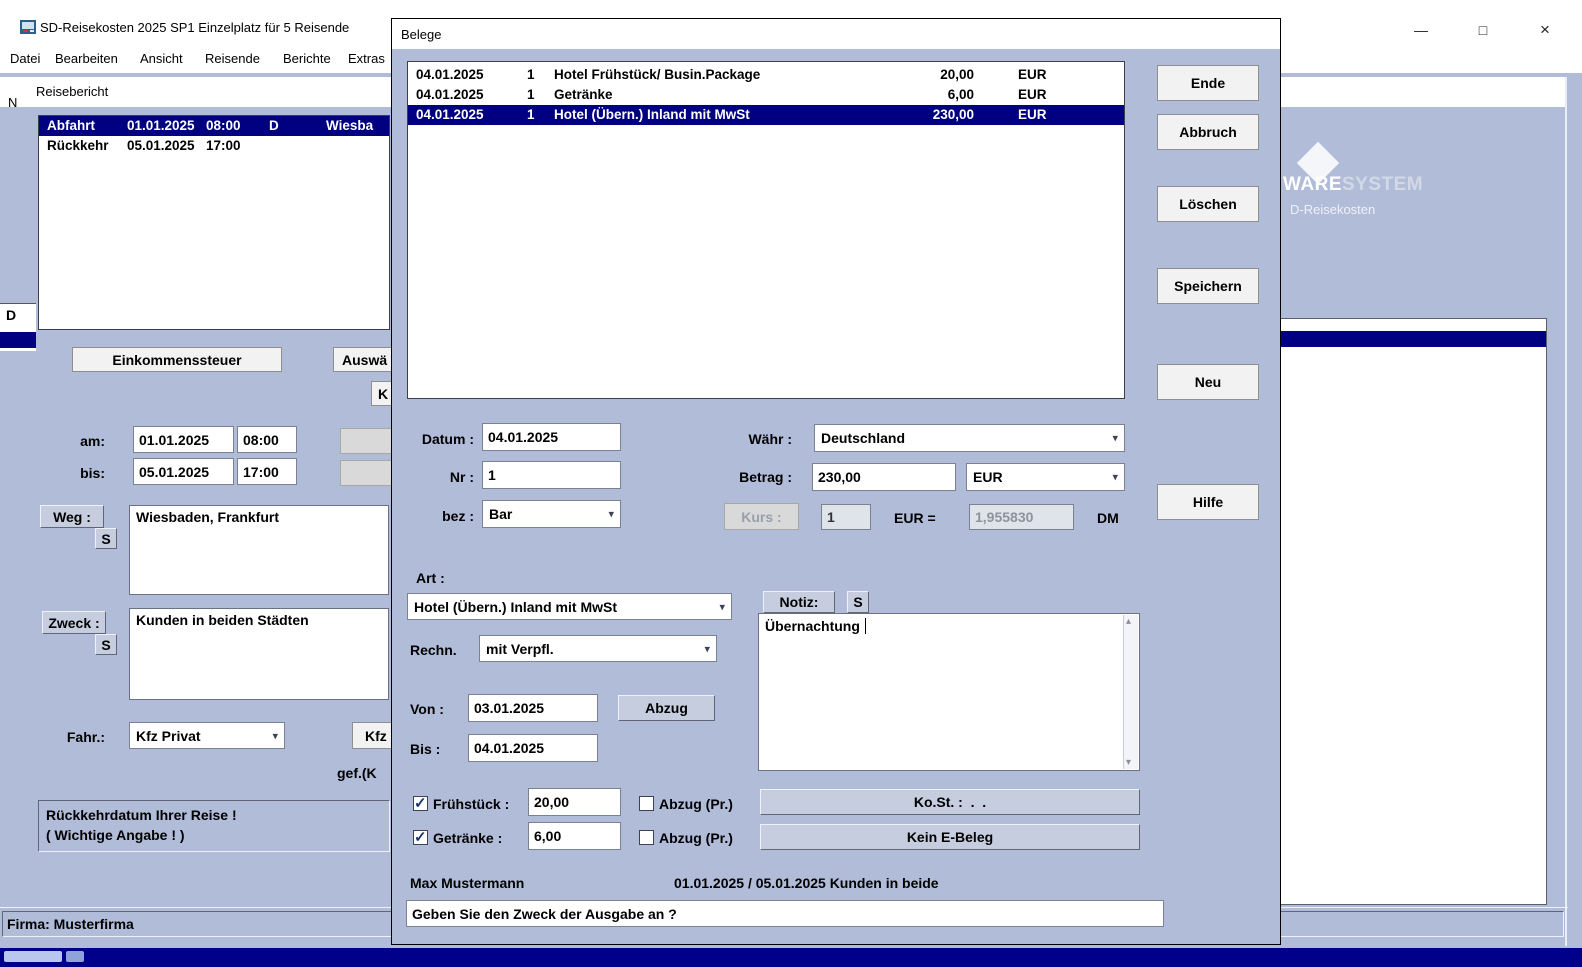 This screenshot has width=1582, height=967. I want to click on betrag-label: Betrag :, so click(765, 477).